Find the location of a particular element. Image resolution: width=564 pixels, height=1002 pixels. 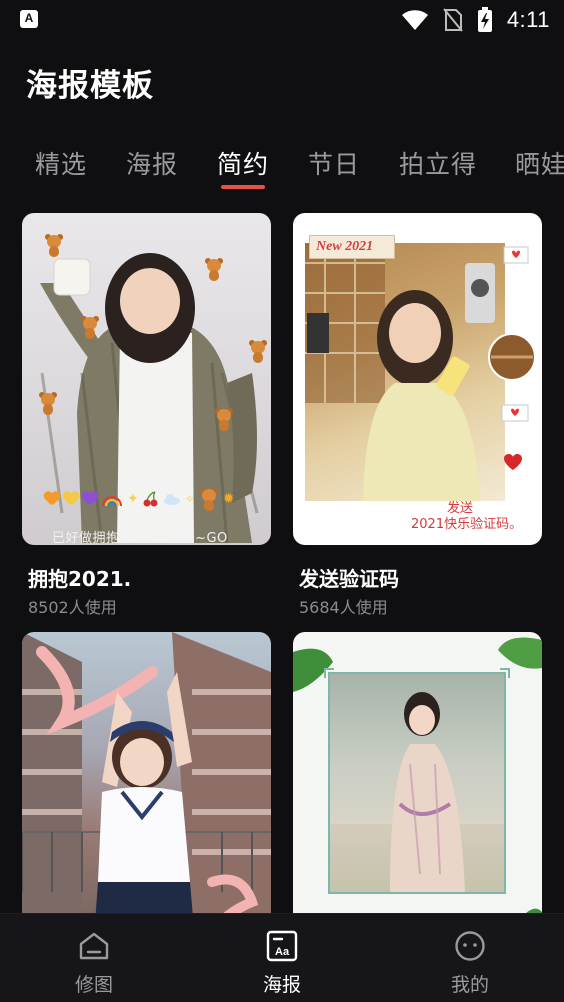

tab-baby: 晒娃 is located at coordinates (539, 170).